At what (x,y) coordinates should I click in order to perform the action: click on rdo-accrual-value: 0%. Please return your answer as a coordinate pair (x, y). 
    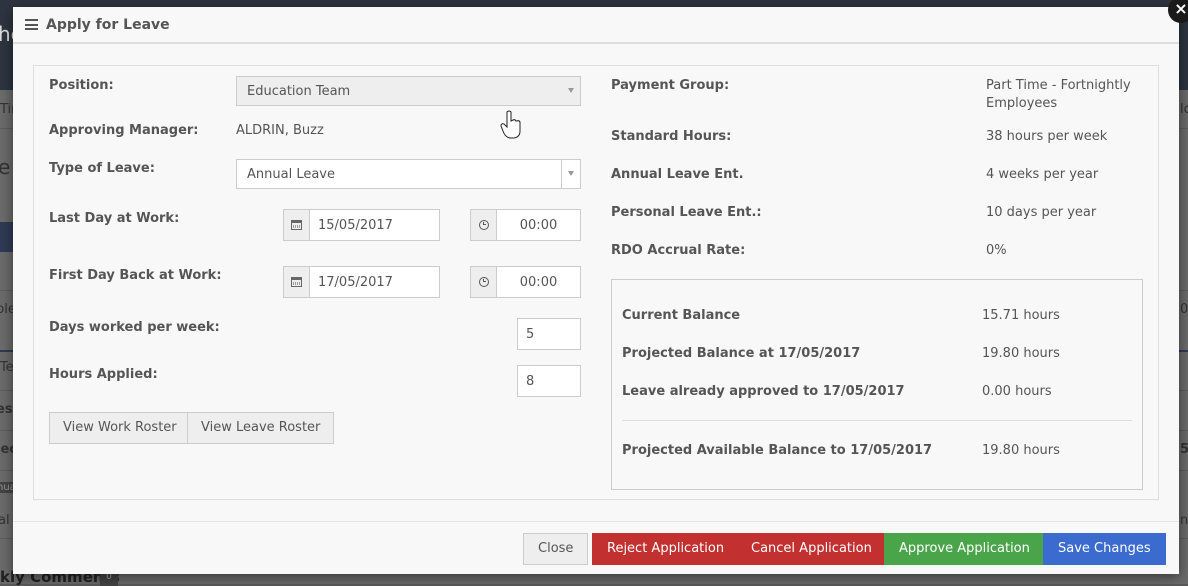
    Looking at the image, I should click on (996, 250).